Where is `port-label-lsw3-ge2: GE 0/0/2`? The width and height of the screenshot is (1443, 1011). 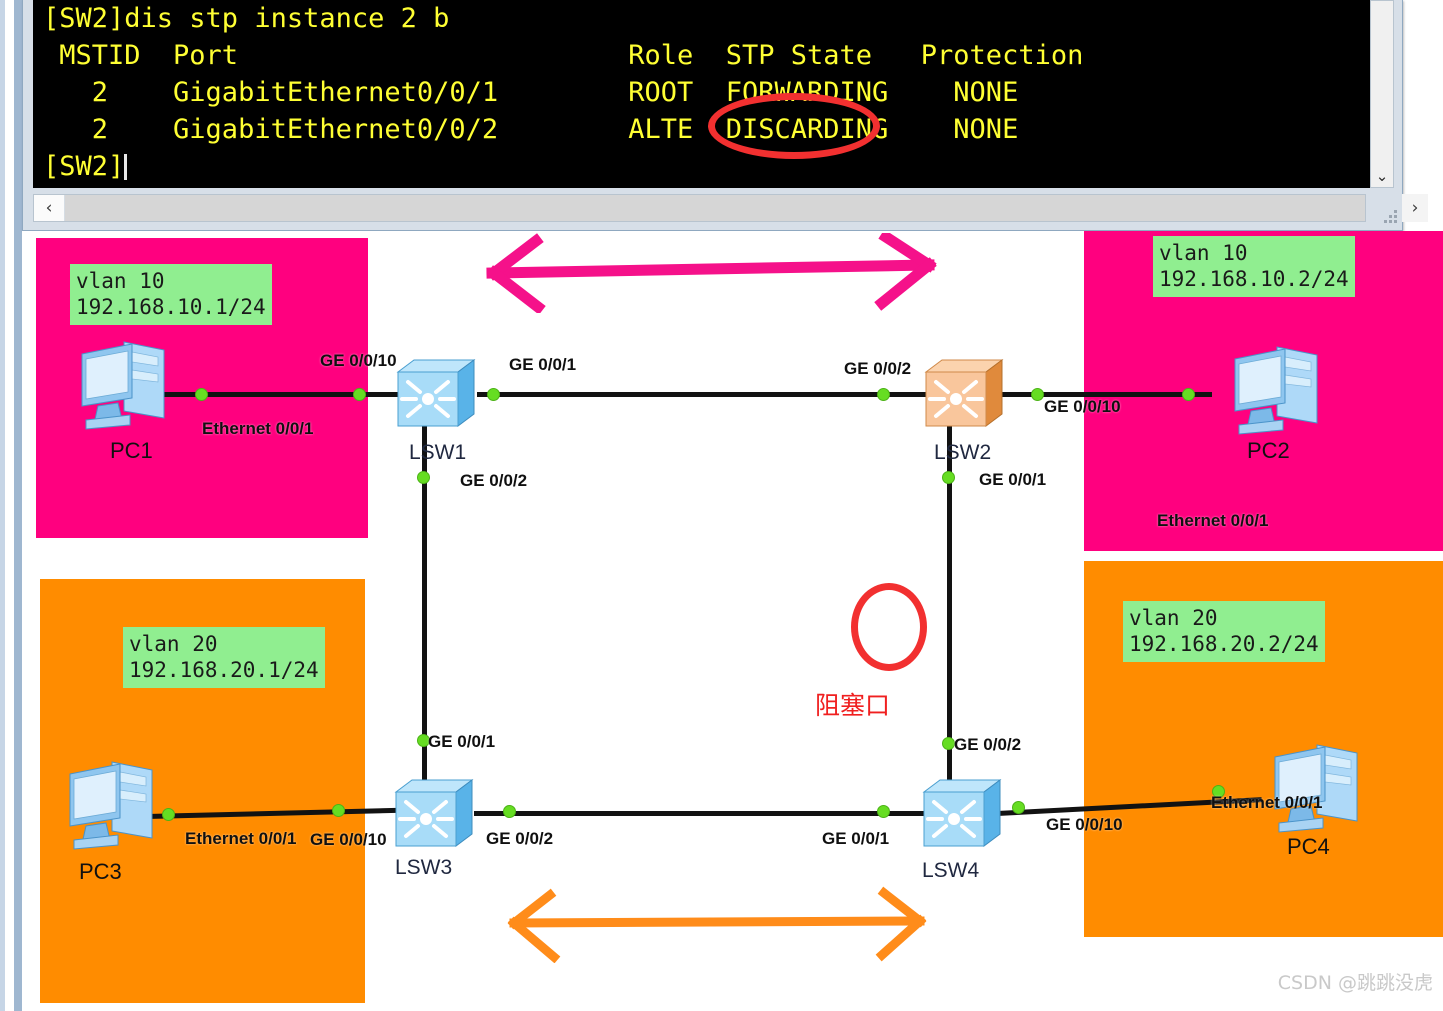 port-label-lsw3-ge2: GE 0/0/2 is located at coordinates (520, 838).